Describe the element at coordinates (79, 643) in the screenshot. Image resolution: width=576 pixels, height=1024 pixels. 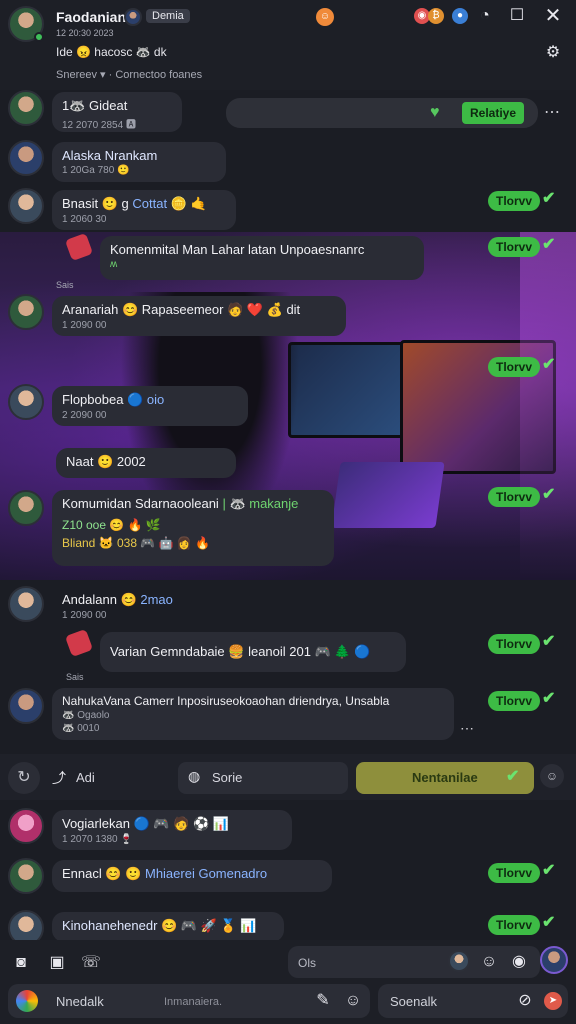
I see `game-icon` at that location.